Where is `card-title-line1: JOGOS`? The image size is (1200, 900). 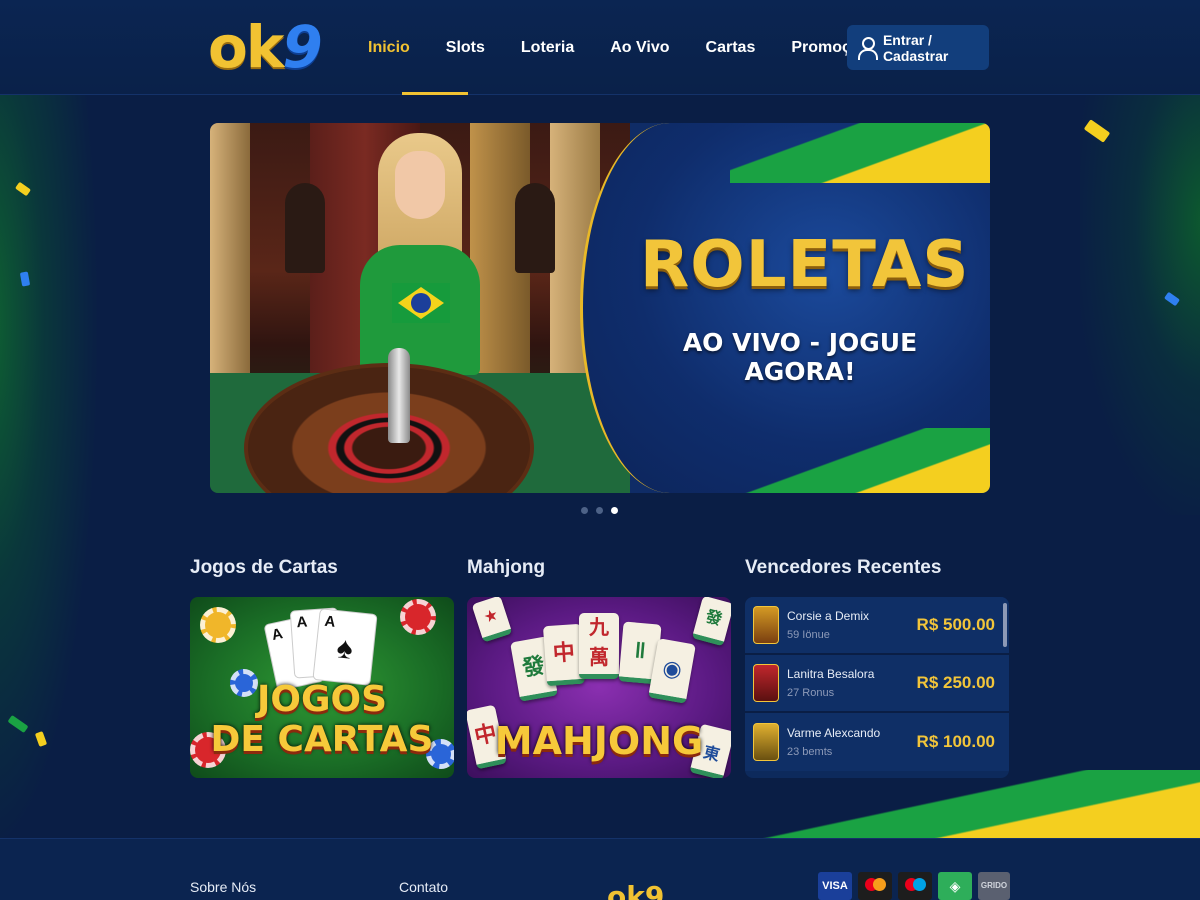 card-title-line1: JOGOS is located at coordinates (322, 699).